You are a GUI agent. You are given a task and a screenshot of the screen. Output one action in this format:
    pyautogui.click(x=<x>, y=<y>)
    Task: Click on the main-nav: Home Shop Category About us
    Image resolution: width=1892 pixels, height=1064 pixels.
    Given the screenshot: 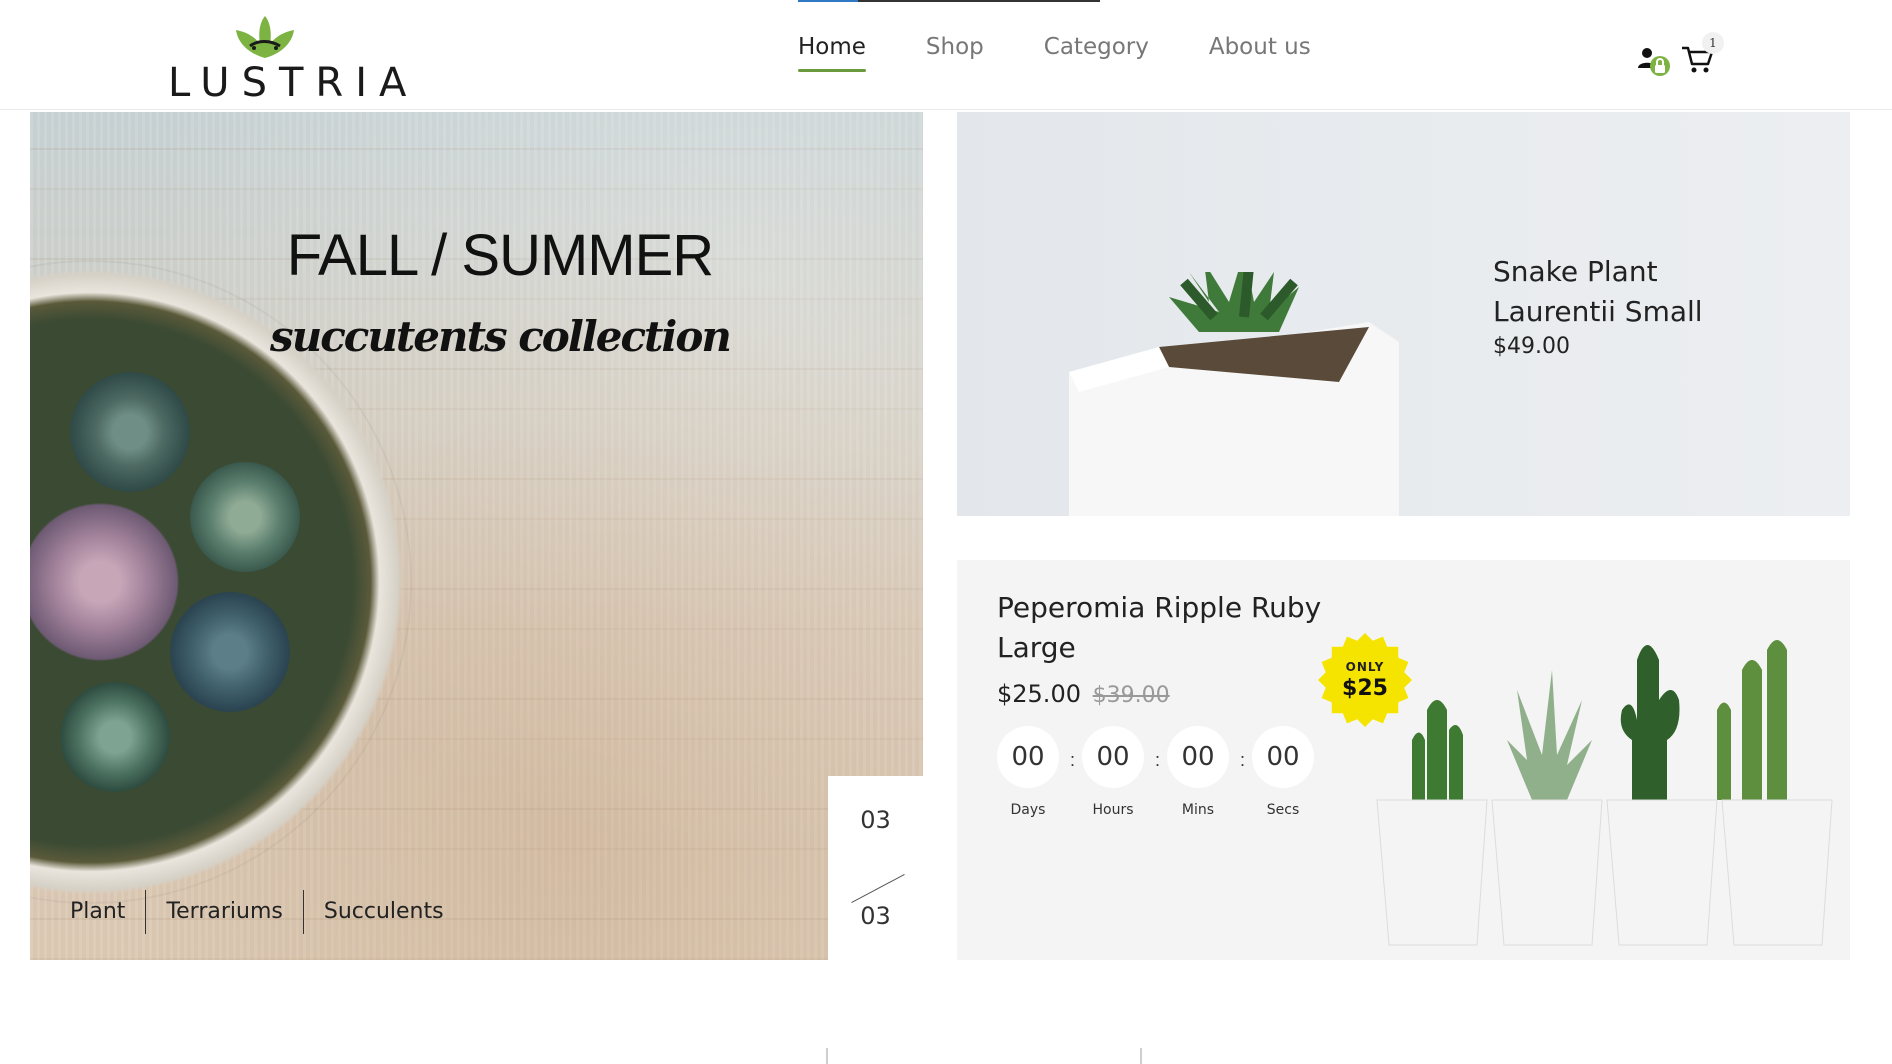 What is the action you would take?
    pyautogui.click(x=1084, y=53)
    